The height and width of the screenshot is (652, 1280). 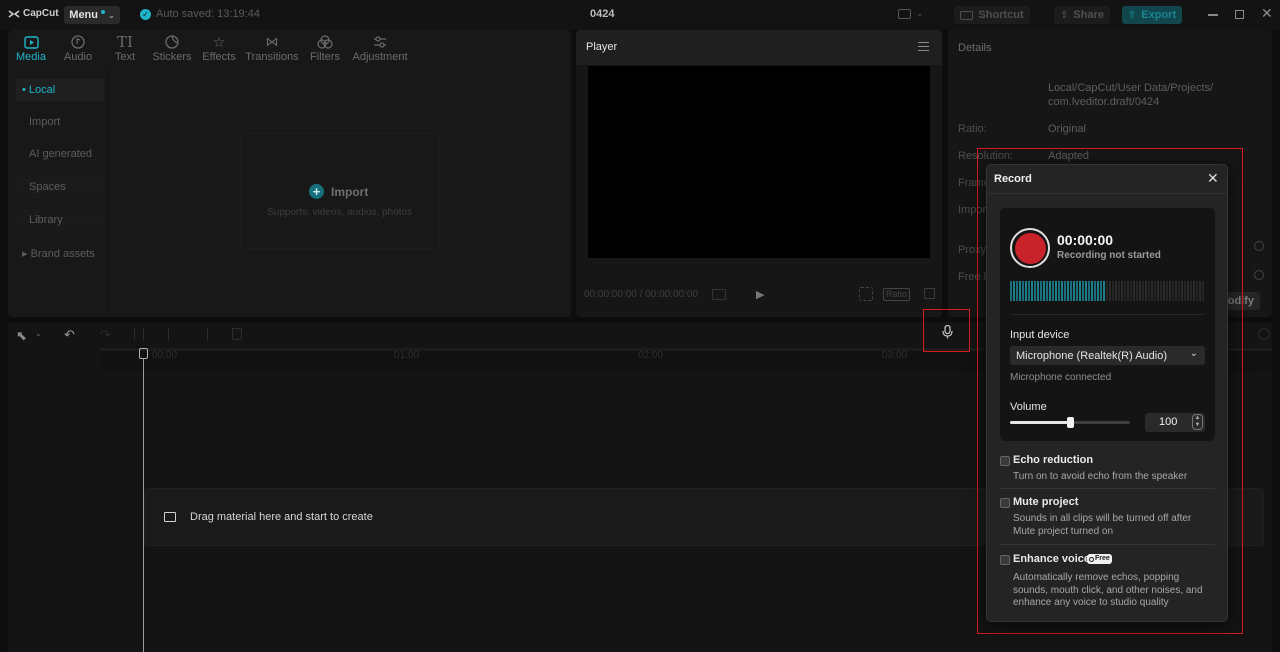 What do you see at coordinates (21, 336) in the screenshot?
I see `select-cursor-icon: ⬉` at bounding box center [21, 336].